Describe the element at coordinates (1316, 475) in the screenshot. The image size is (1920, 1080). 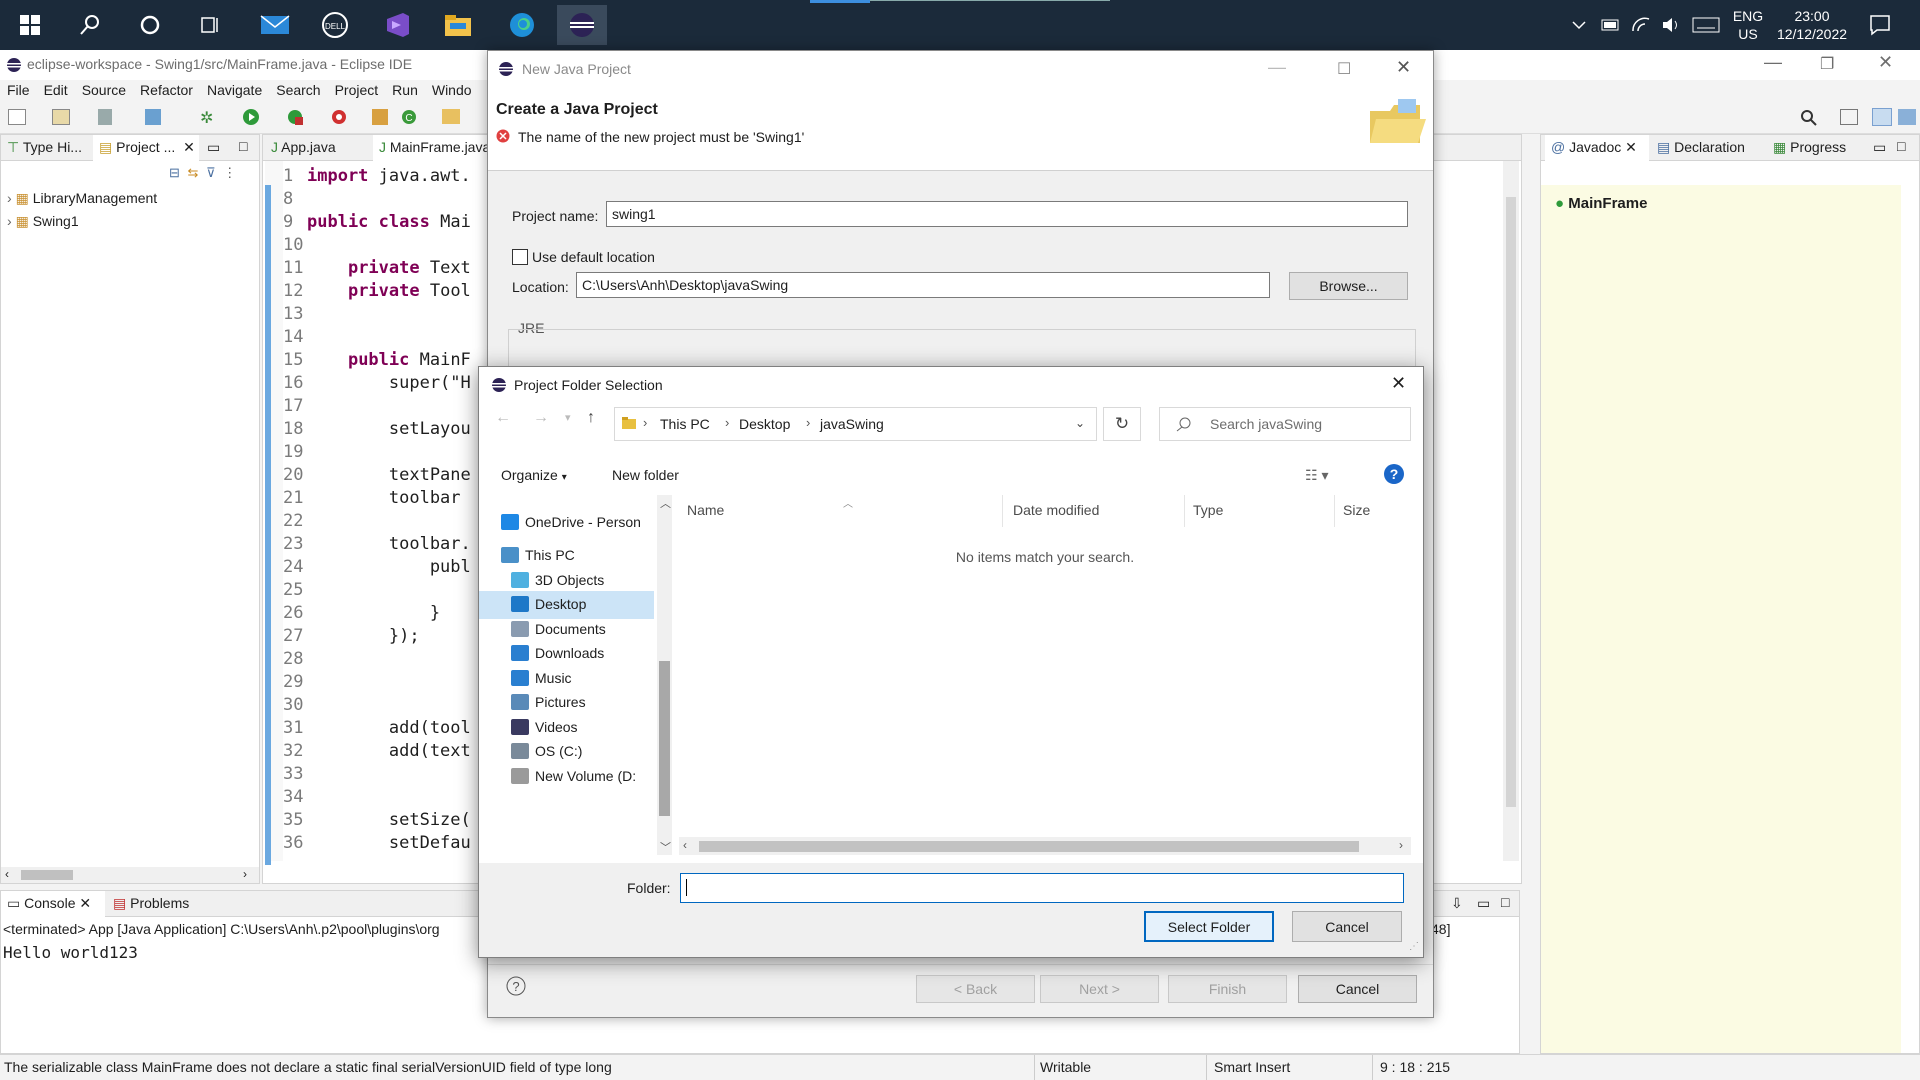
I see `view-options-icon: ☷ ▾` at that location.